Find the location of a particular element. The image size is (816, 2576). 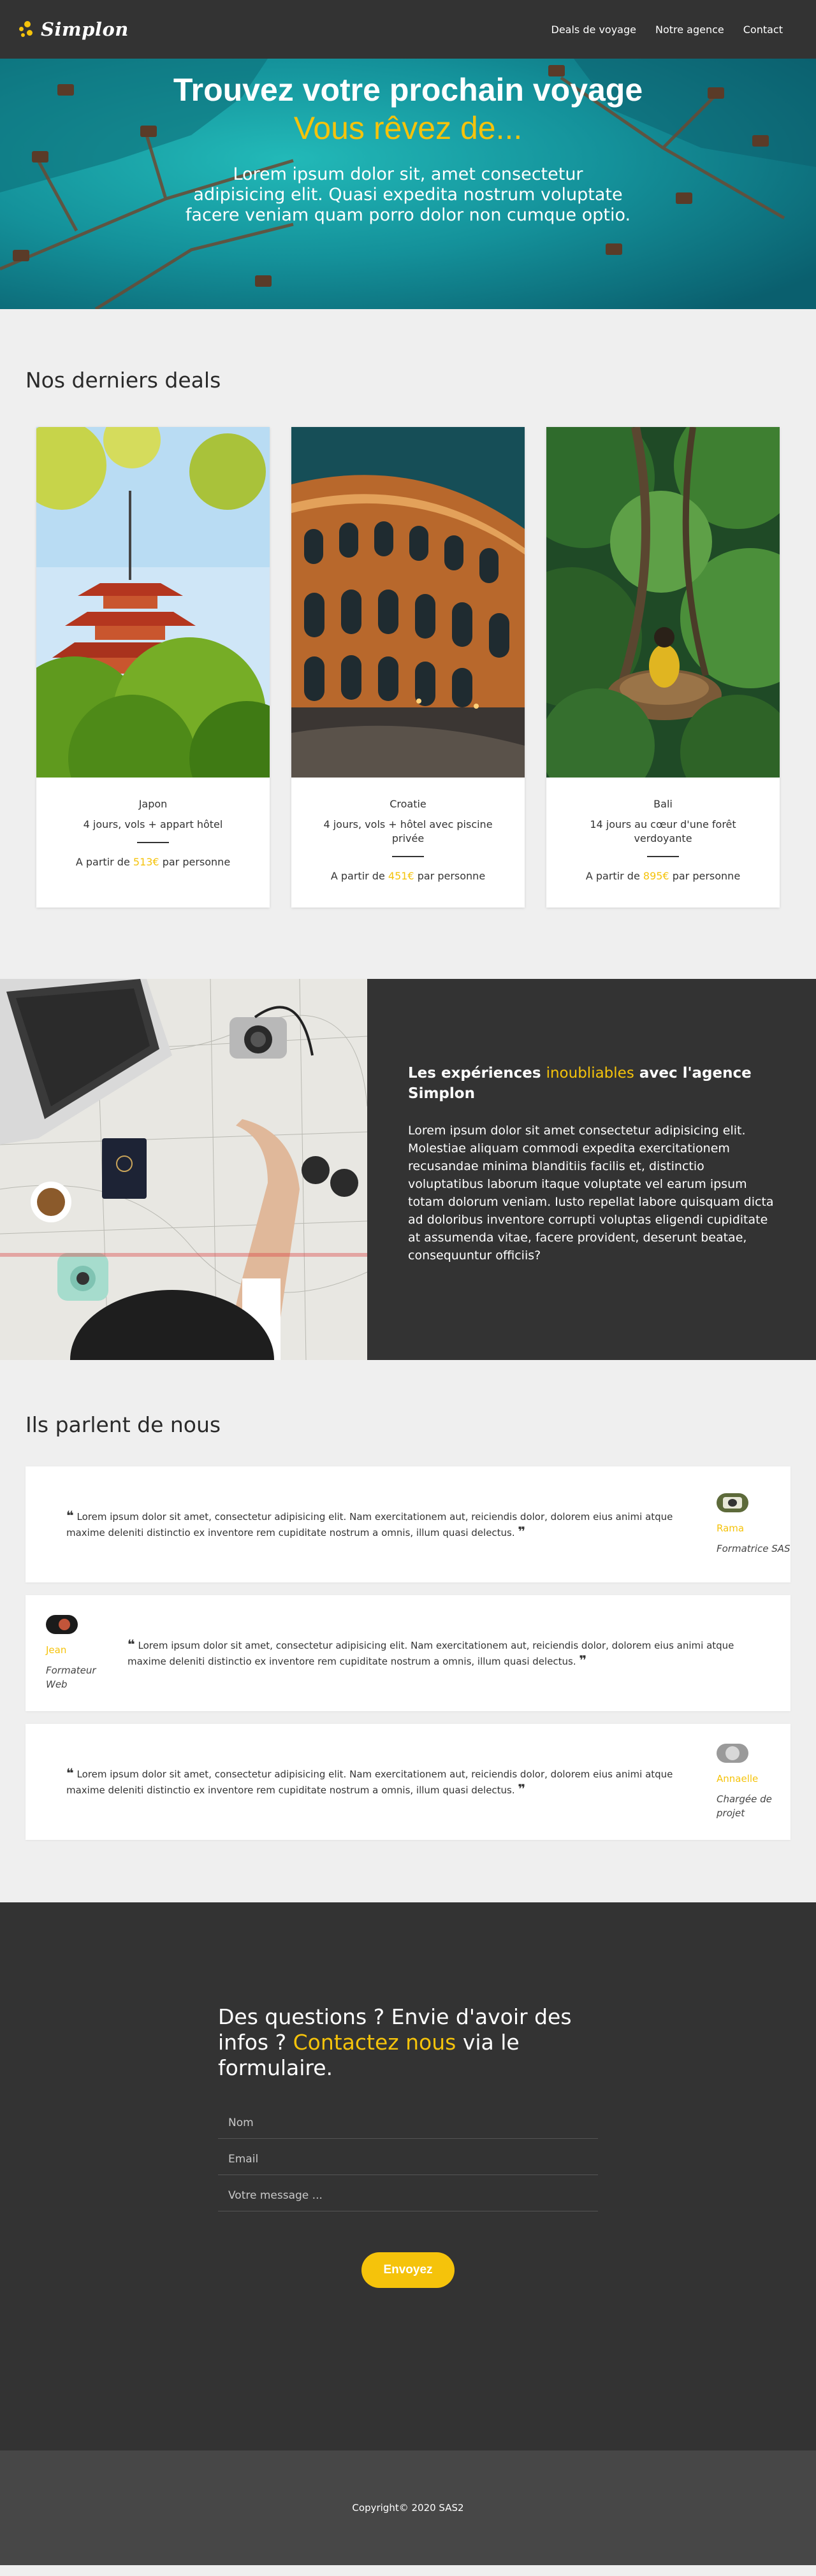

testimonial-author: Annaelle Chargée de projet is located at coordinates (752, 1782).